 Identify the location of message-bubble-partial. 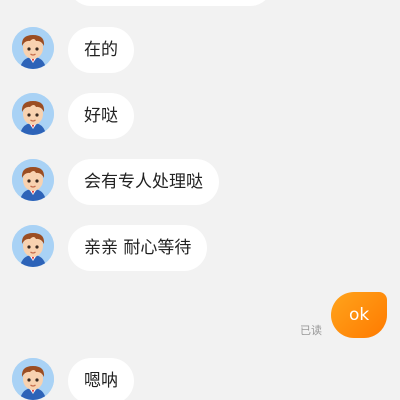
(170, 3).